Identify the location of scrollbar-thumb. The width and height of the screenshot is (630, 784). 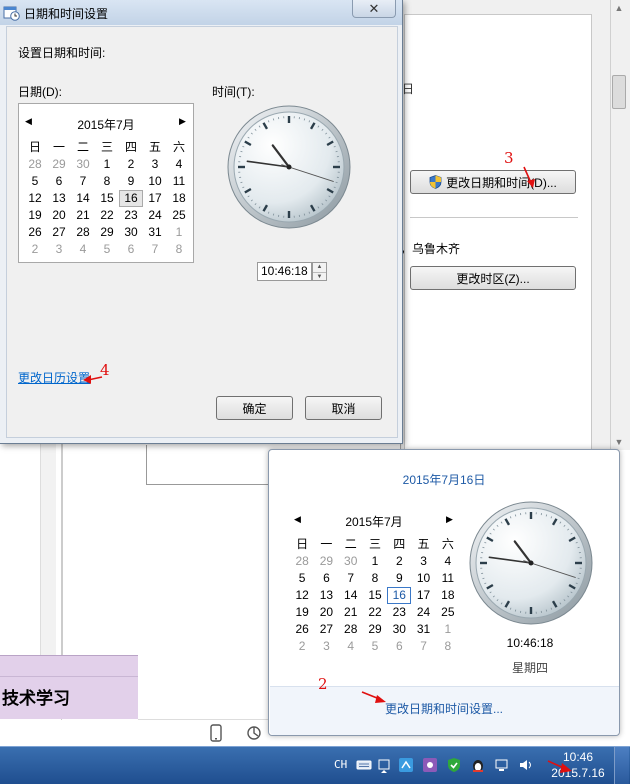
(619, 92).